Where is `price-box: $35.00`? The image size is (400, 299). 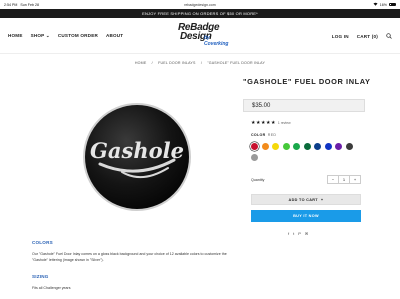
price-box: $35.00 is located at coordinates (304, 105).